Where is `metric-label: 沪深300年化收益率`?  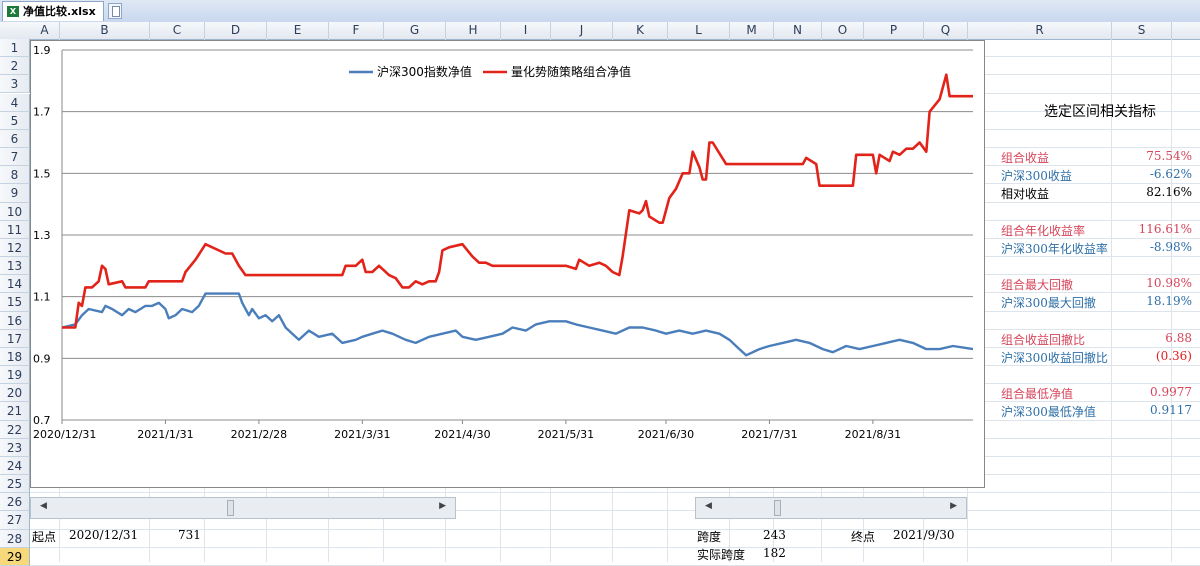
metric-label: 沪深300年化收益率 is located at coordinates (1054, 248).